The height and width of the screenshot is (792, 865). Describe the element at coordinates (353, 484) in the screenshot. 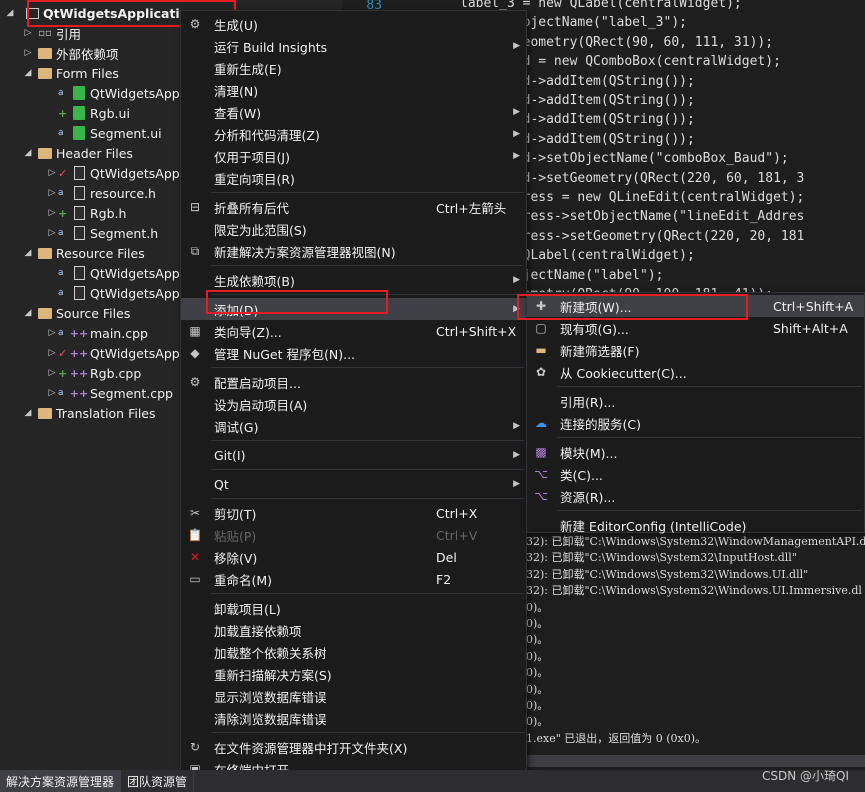

I see `context-menu-item: Qt ▶` at that location.